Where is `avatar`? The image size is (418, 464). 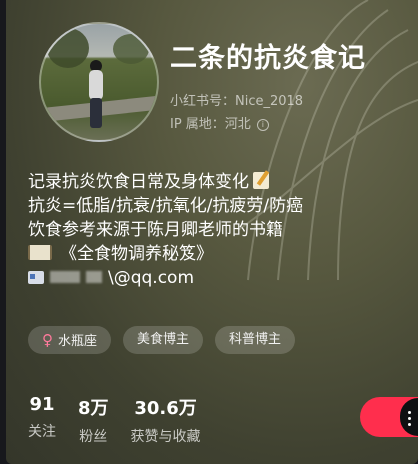 avatar is located at coordinates (99, 82).